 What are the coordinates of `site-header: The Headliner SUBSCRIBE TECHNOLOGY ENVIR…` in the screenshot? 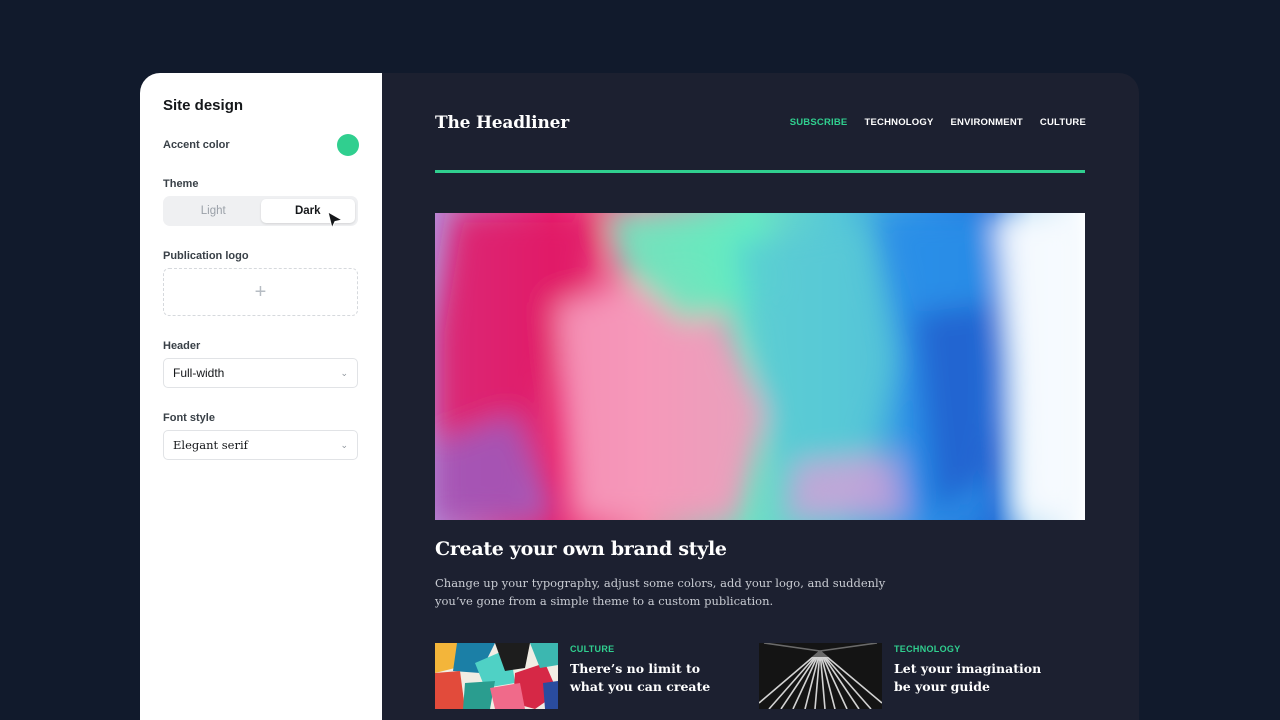 It's located at (760, 121).